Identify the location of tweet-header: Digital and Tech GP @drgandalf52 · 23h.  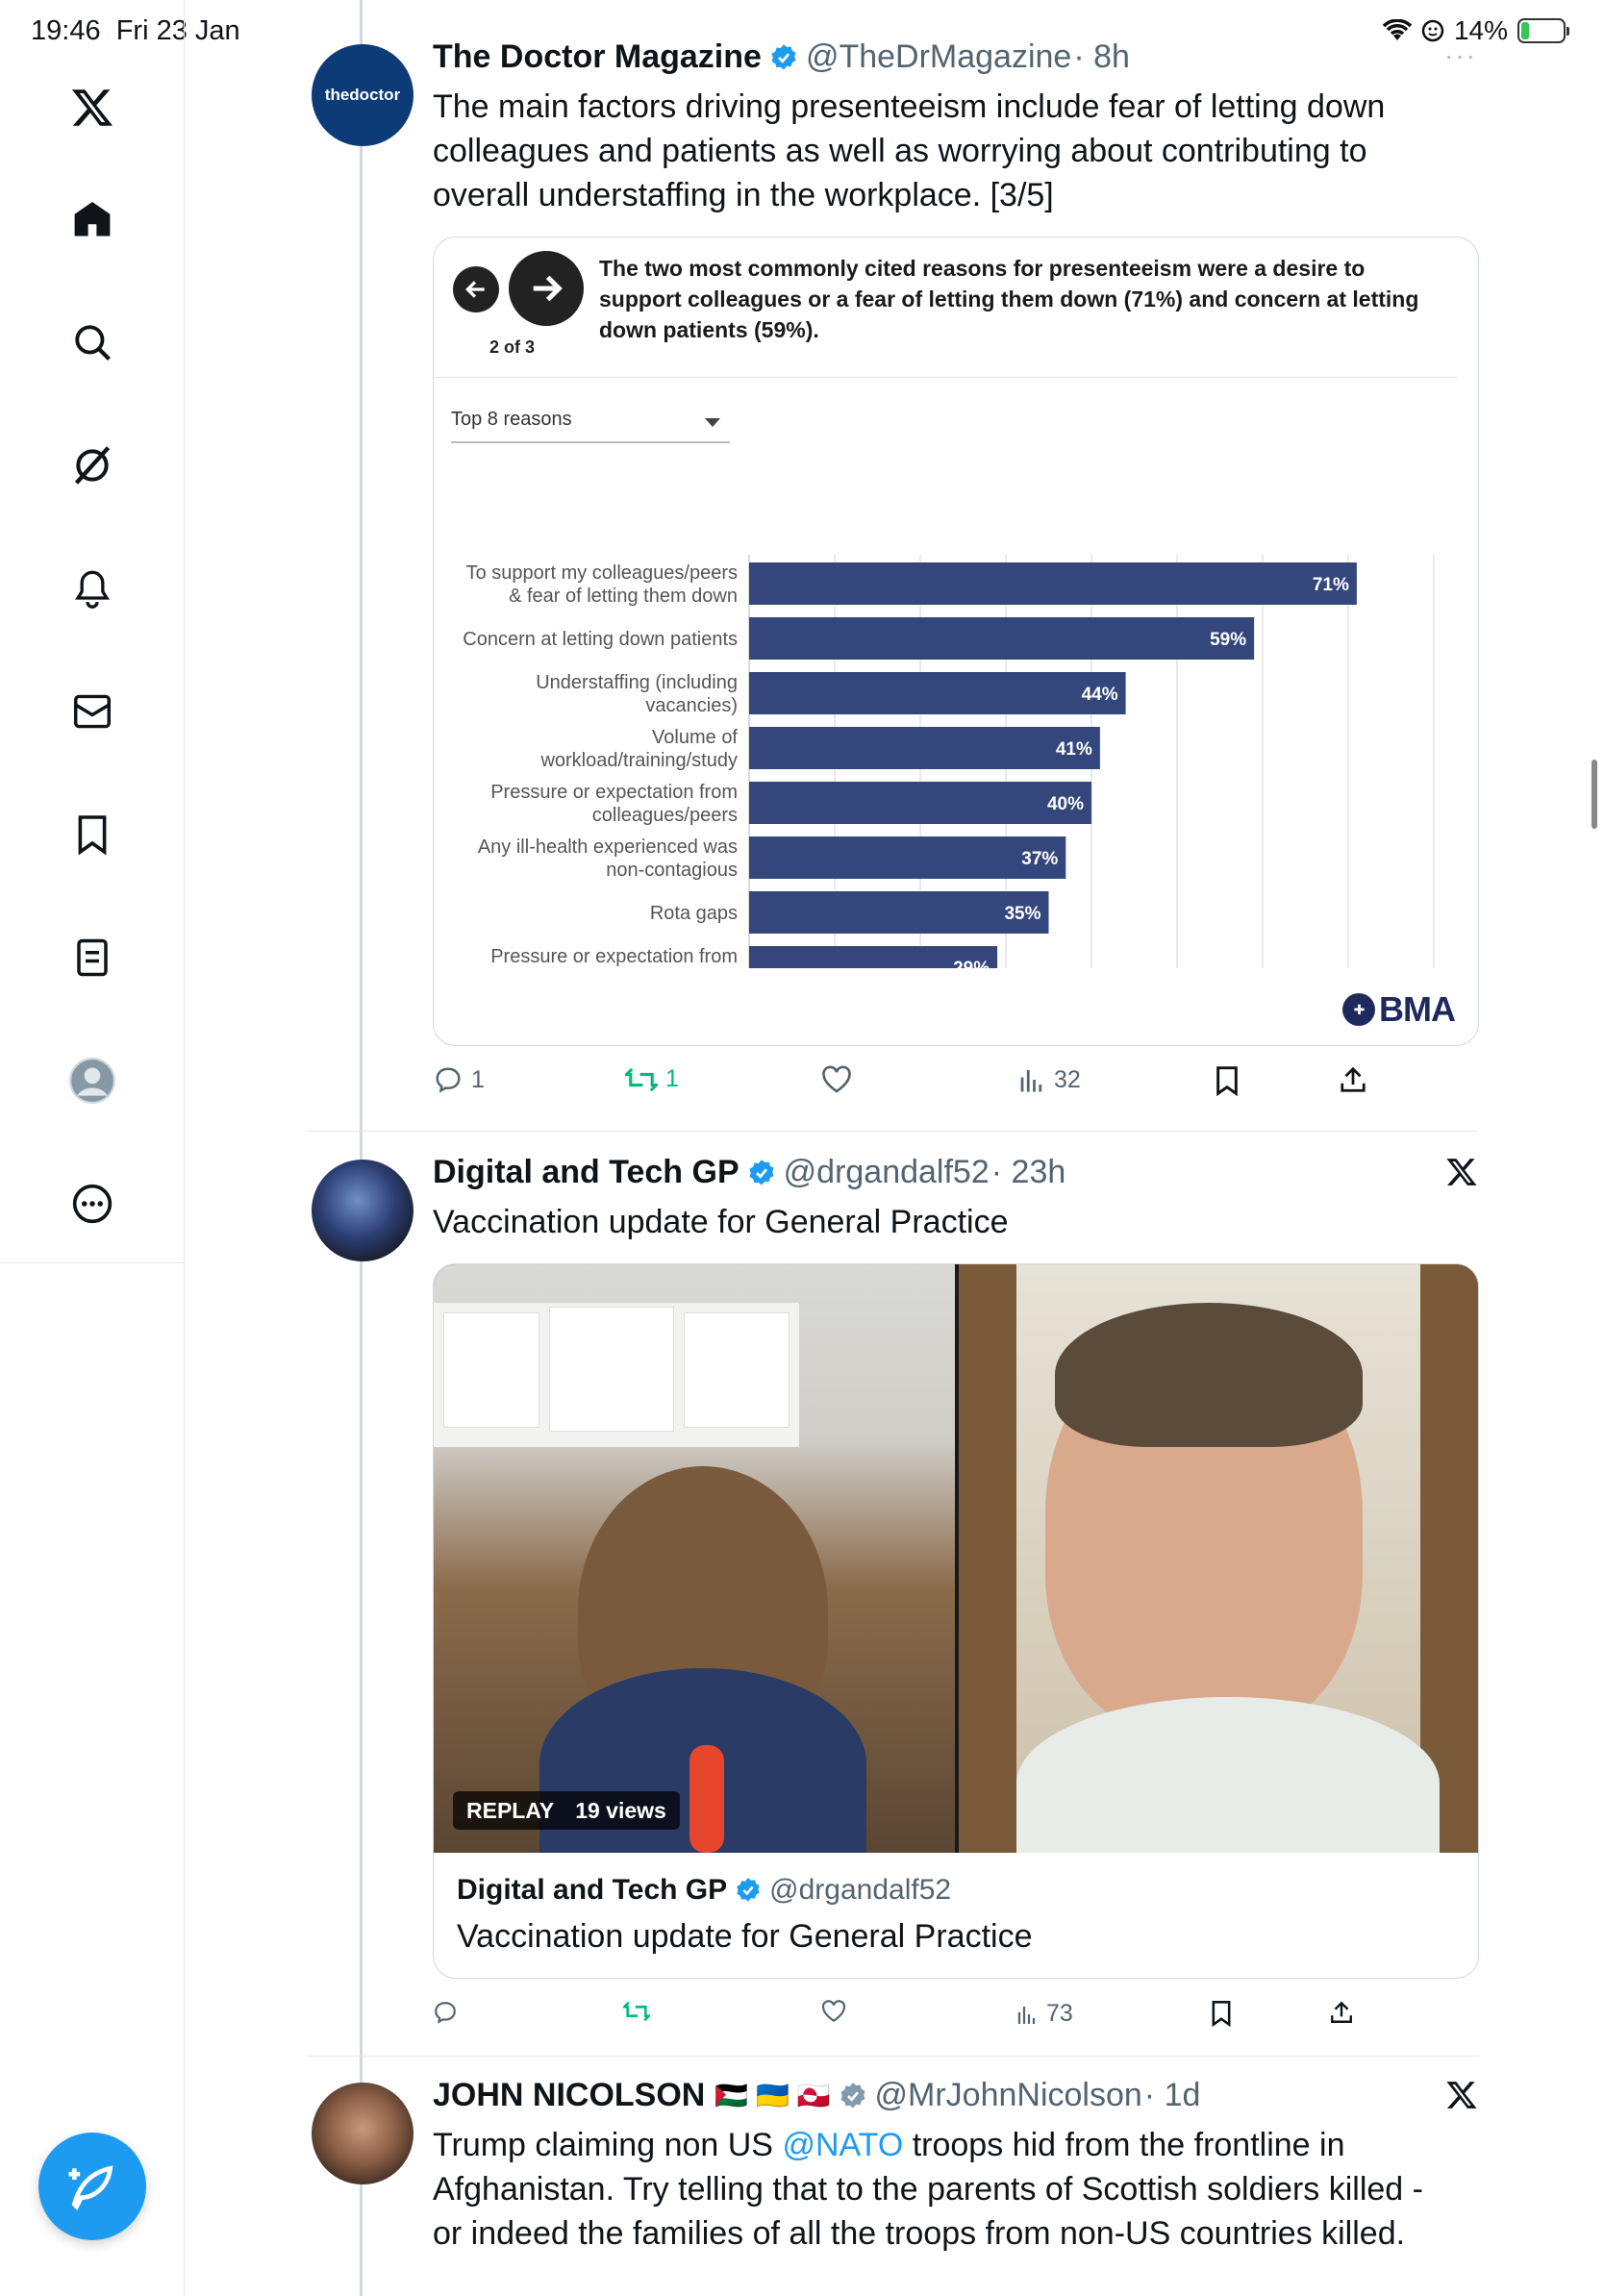
(749, 1172).